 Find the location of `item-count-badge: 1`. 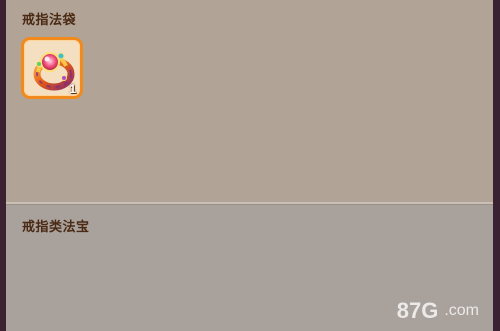

item-count-badge: 1 is located at coordinates (72, 89).